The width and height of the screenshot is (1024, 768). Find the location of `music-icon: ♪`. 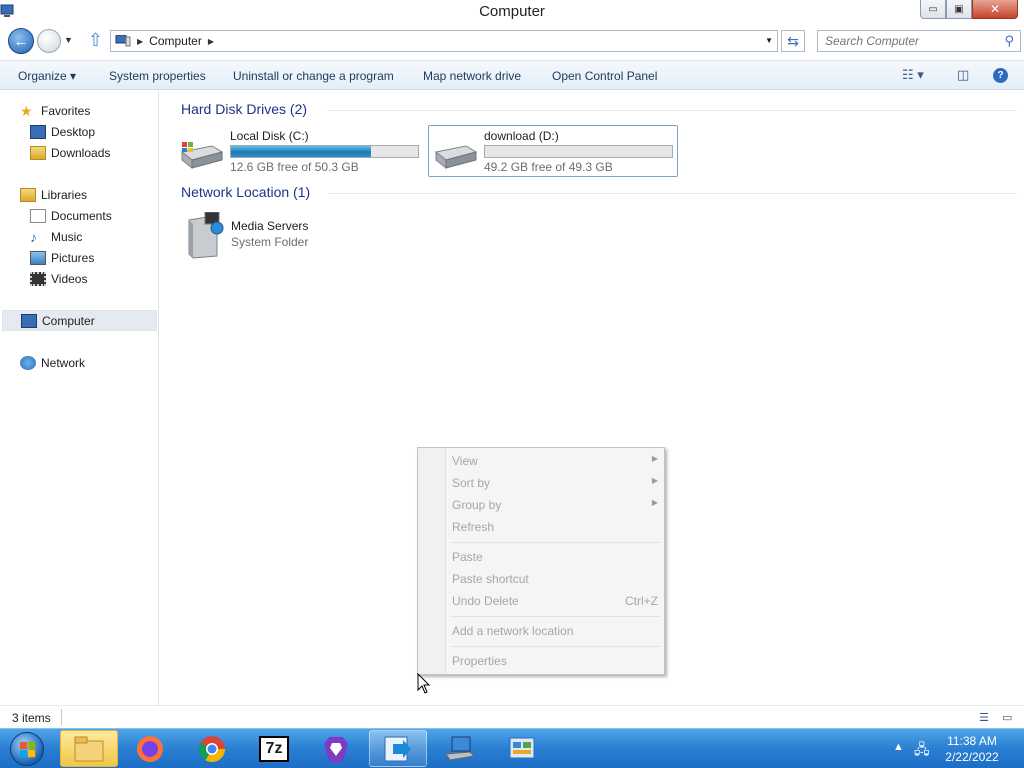

music-icon: ♪ is located at coordinates (33, 236).